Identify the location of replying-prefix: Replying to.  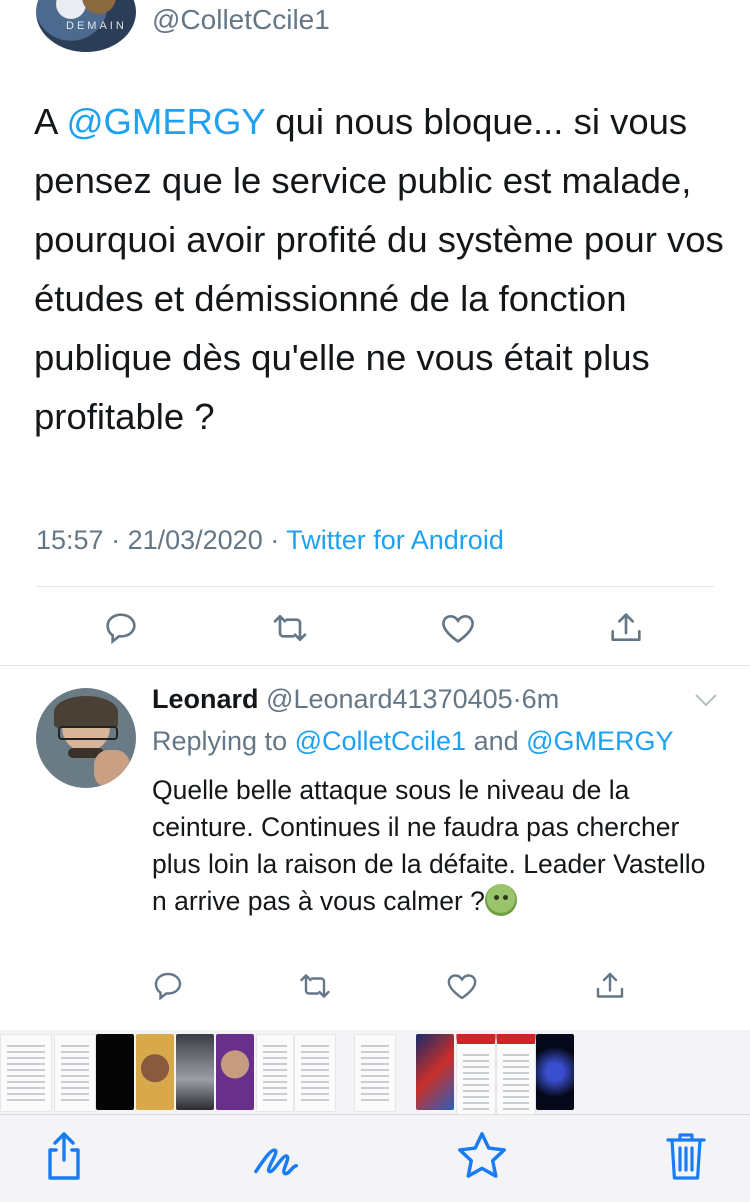
(223, 741).